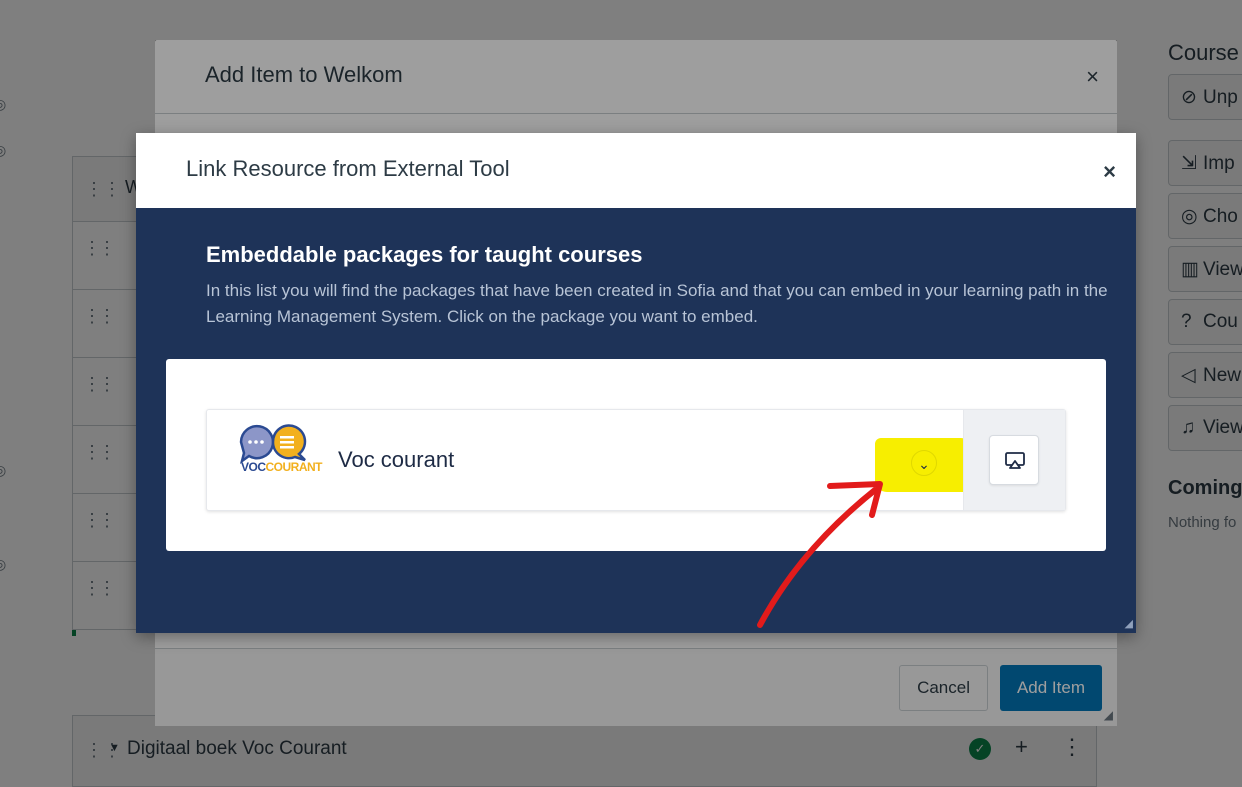  I want to click on package-card: VOCCOURANT Voc courant ⌄, so click(636, 460).